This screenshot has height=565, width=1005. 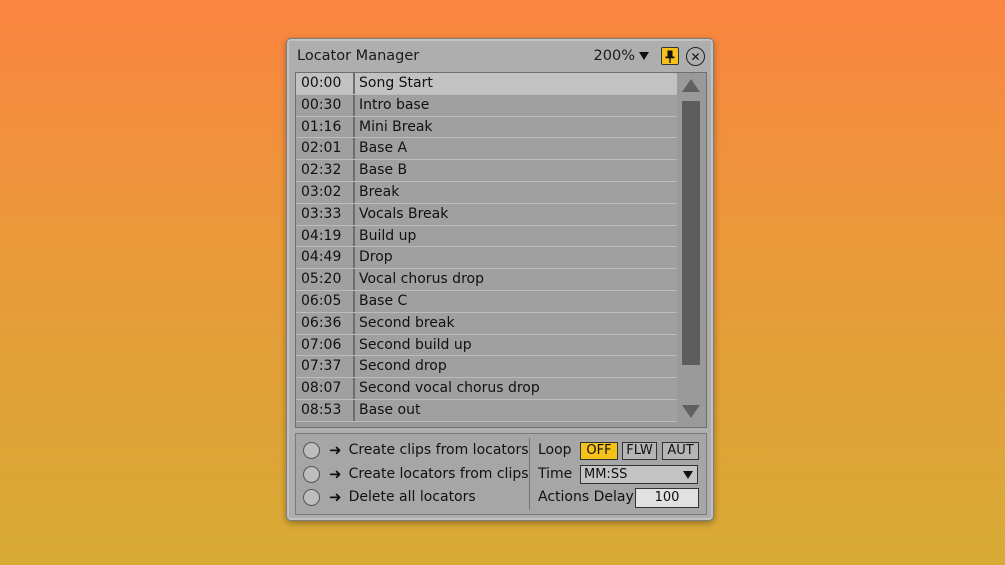 What do you see at coordinates (325, 105) in the screenshot?
I see `locator-time: 00:30` at bounding box center [325, 105].